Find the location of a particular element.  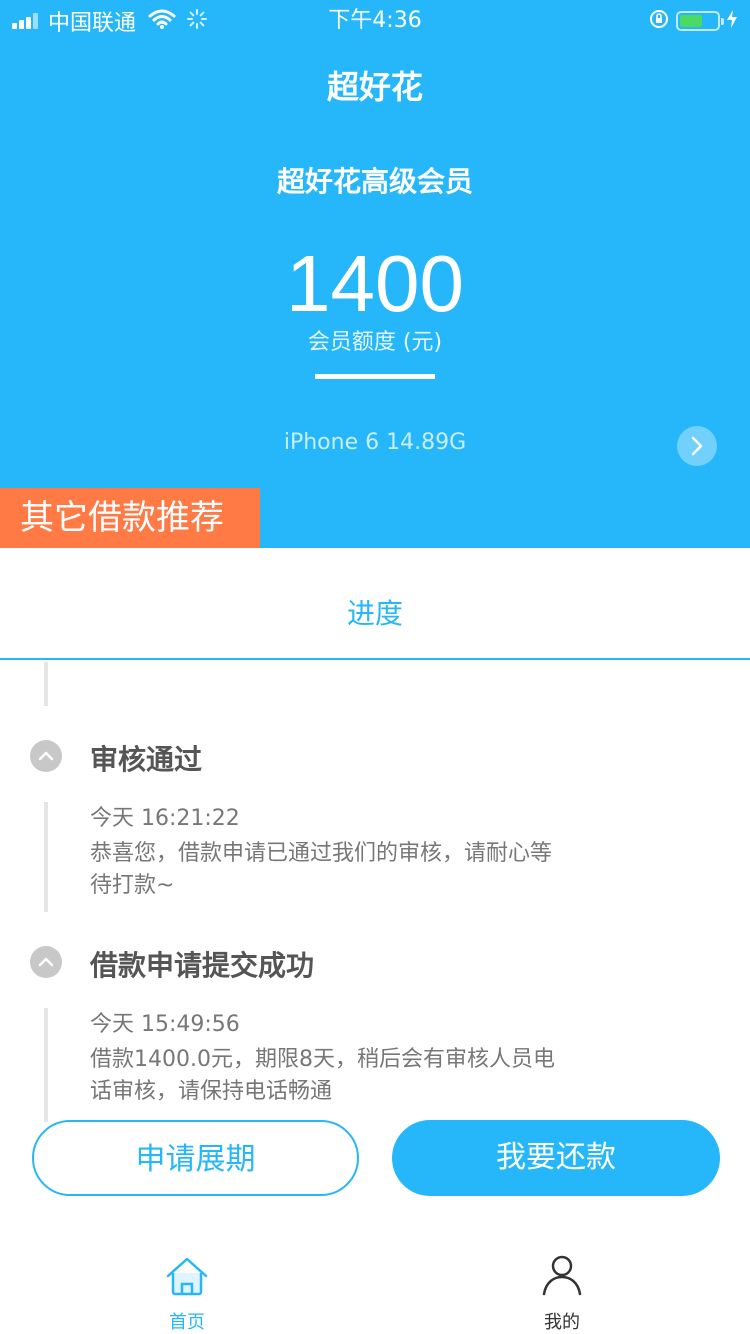

apply-extension-button: 申请展期 is located at coordinates (195, 1158).